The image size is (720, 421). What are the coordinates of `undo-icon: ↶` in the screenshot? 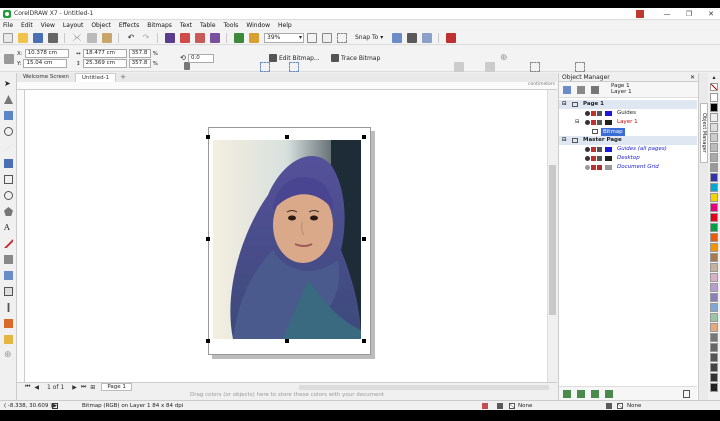 It's located at (131, 38).